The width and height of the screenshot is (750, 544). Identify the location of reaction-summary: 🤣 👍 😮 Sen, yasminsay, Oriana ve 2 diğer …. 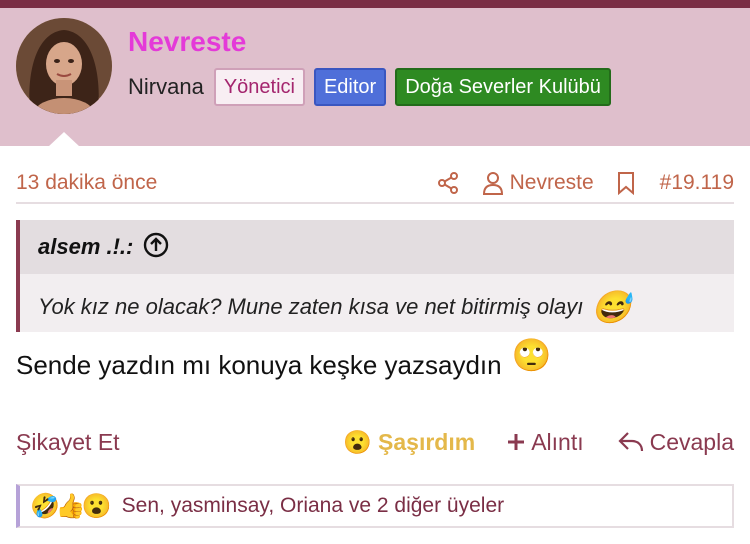
(375, 506).